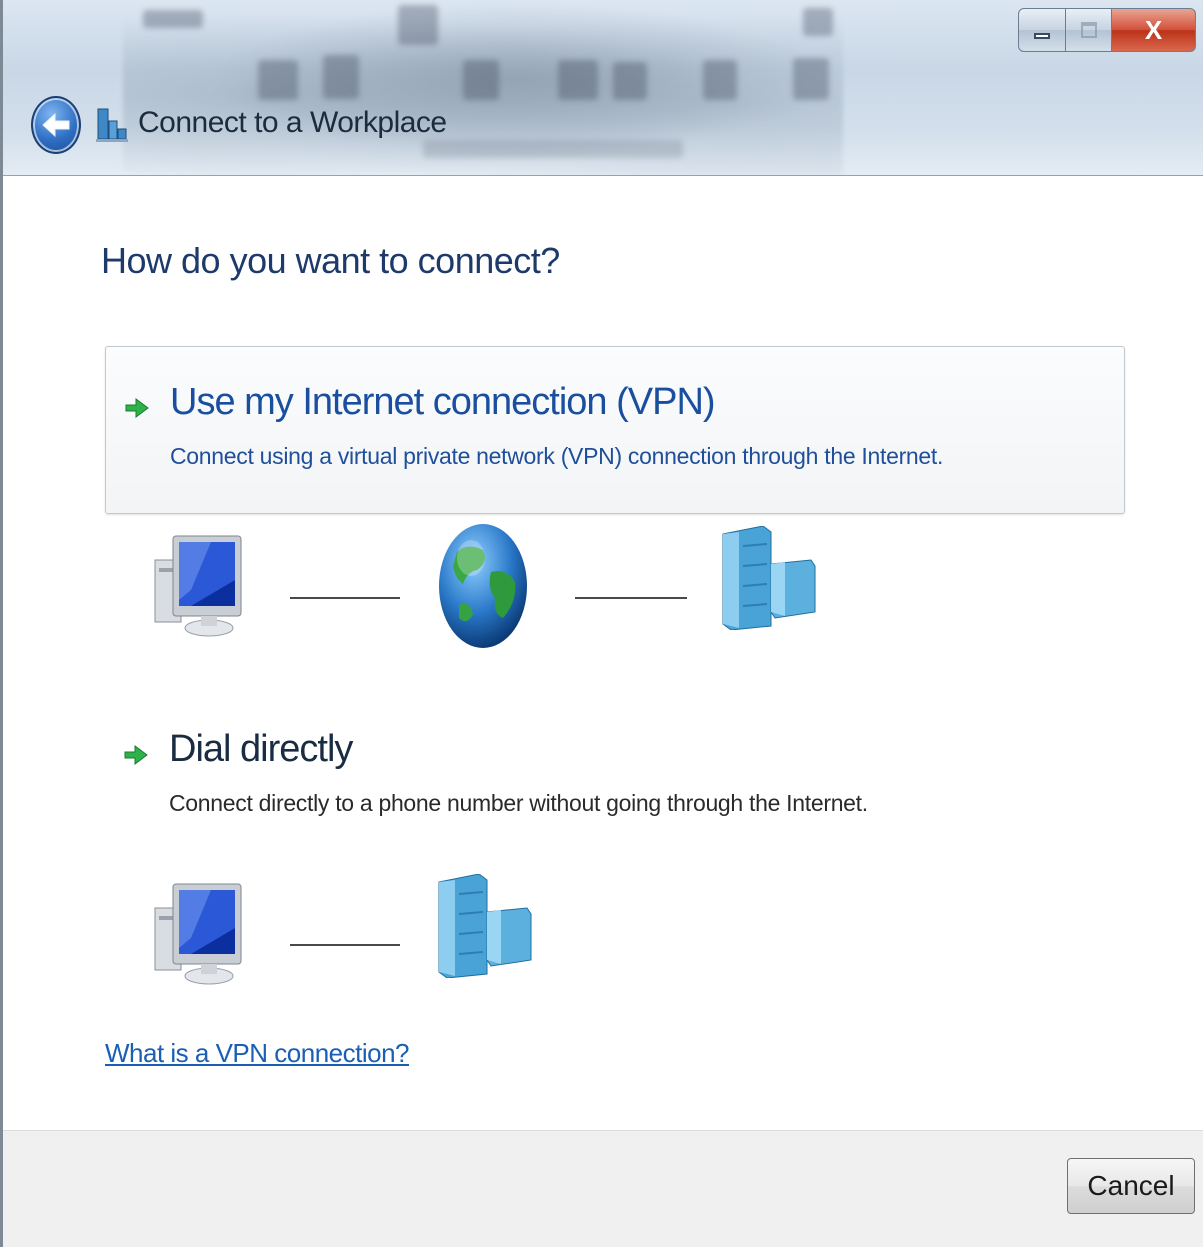 This screenshot has height=1247, width=1203. Describe the element at coordinates (603, 1188) in the screenshot. I see `dialog-footer` at that location.